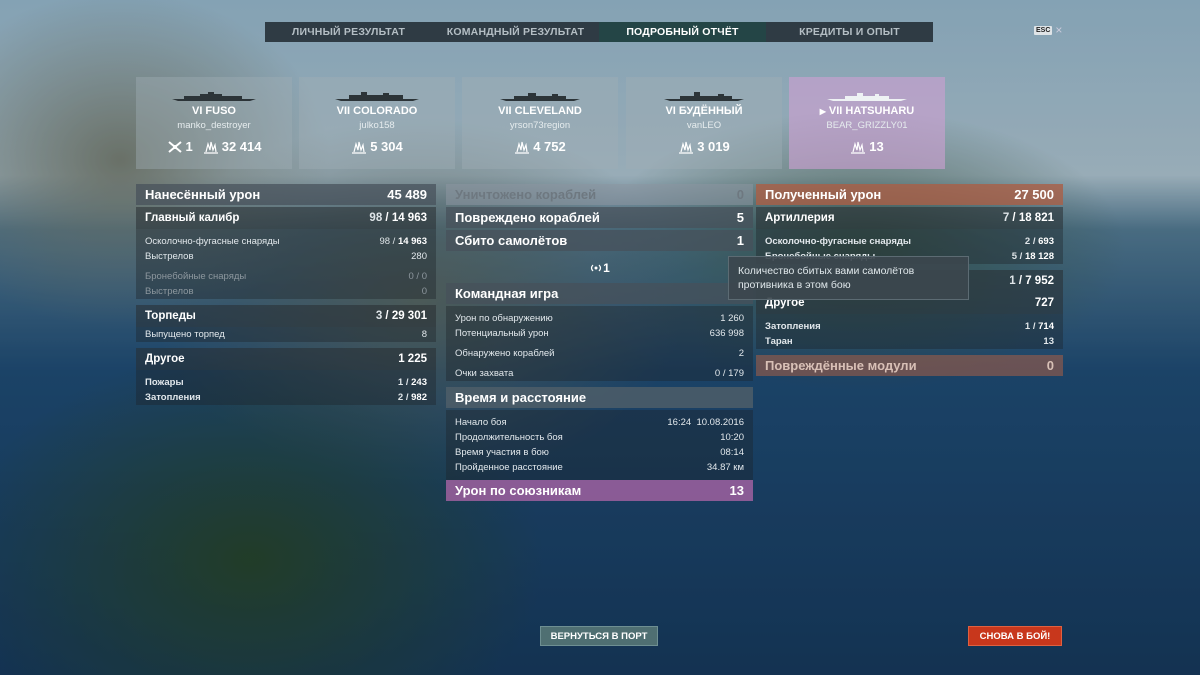 This screenshot has height=675, width=1200. I want to click on player-name: vanLEO, so click(704, 125).